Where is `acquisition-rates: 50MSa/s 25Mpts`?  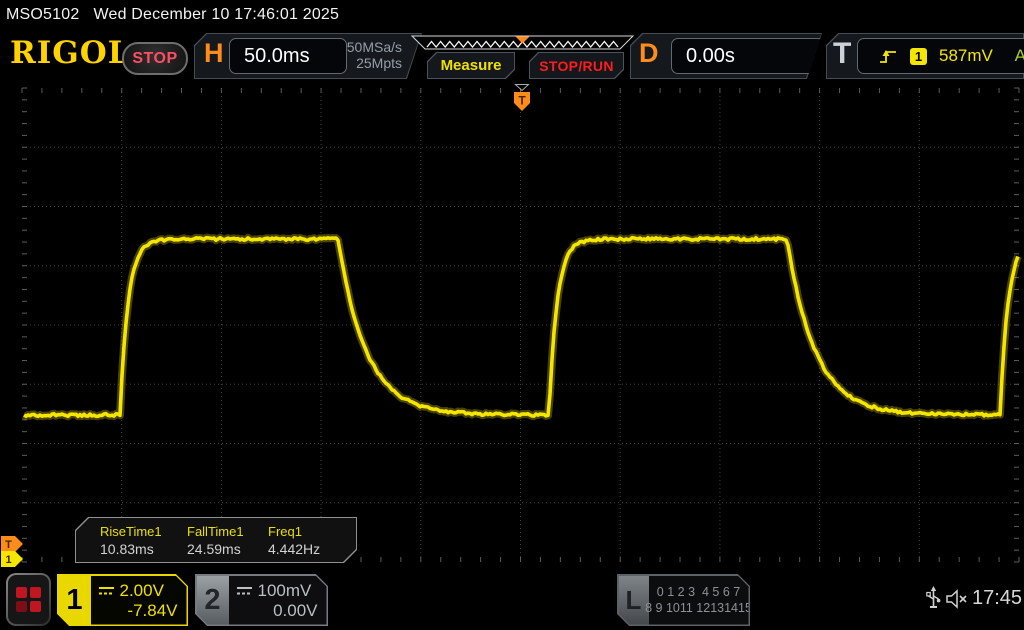
acquisition-rates: 50MSa/s 25Mpts is located at coordinates (368, 55).